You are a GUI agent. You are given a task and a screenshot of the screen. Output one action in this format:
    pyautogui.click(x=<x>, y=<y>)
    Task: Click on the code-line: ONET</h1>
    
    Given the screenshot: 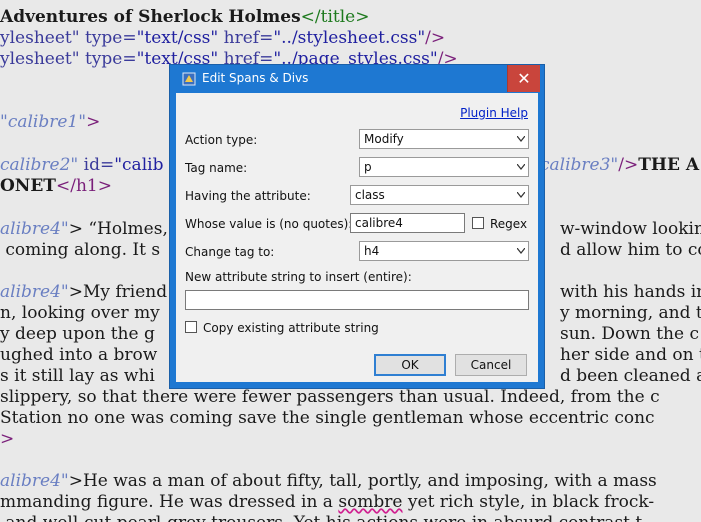 What is the action you would take?
    pyautogui.click(x=56, y=186)
    